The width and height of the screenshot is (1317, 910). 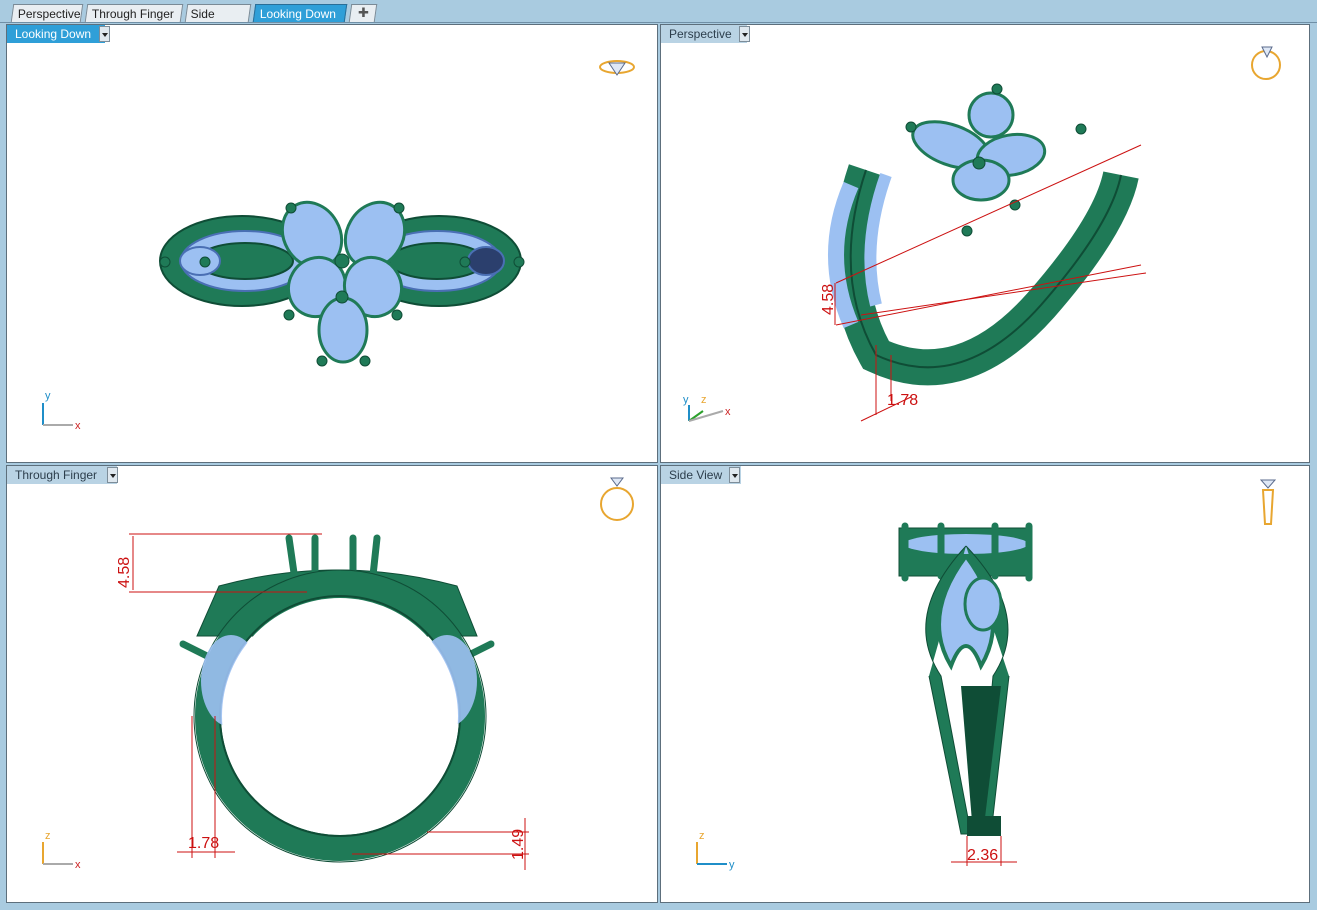 I want to click on add-tab-button: ✚, so click(x=363, y=13).